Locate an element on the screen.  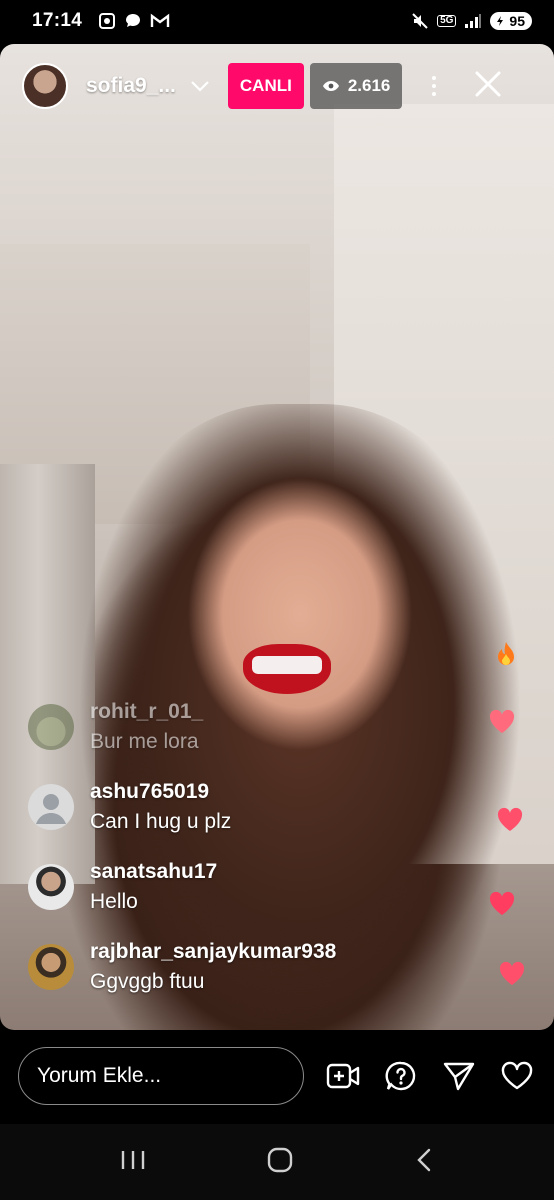
battery-icon: 95 is located at coordinates (511, 21).